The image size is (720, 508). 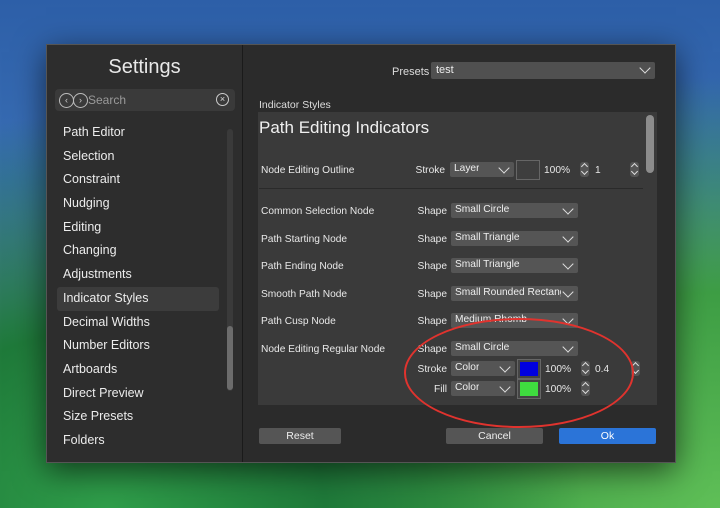 I want to click on common-shape-dropdown: Small Circle, so click(x=514, y=210).